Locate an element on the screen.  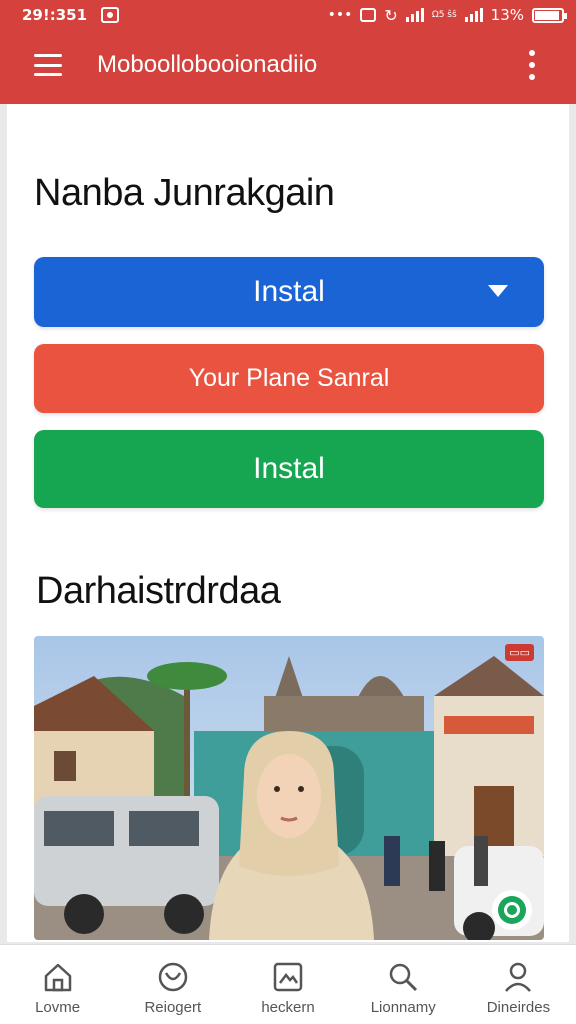
install-button-secondary-label: Instal is located at coordinates (289, 468).